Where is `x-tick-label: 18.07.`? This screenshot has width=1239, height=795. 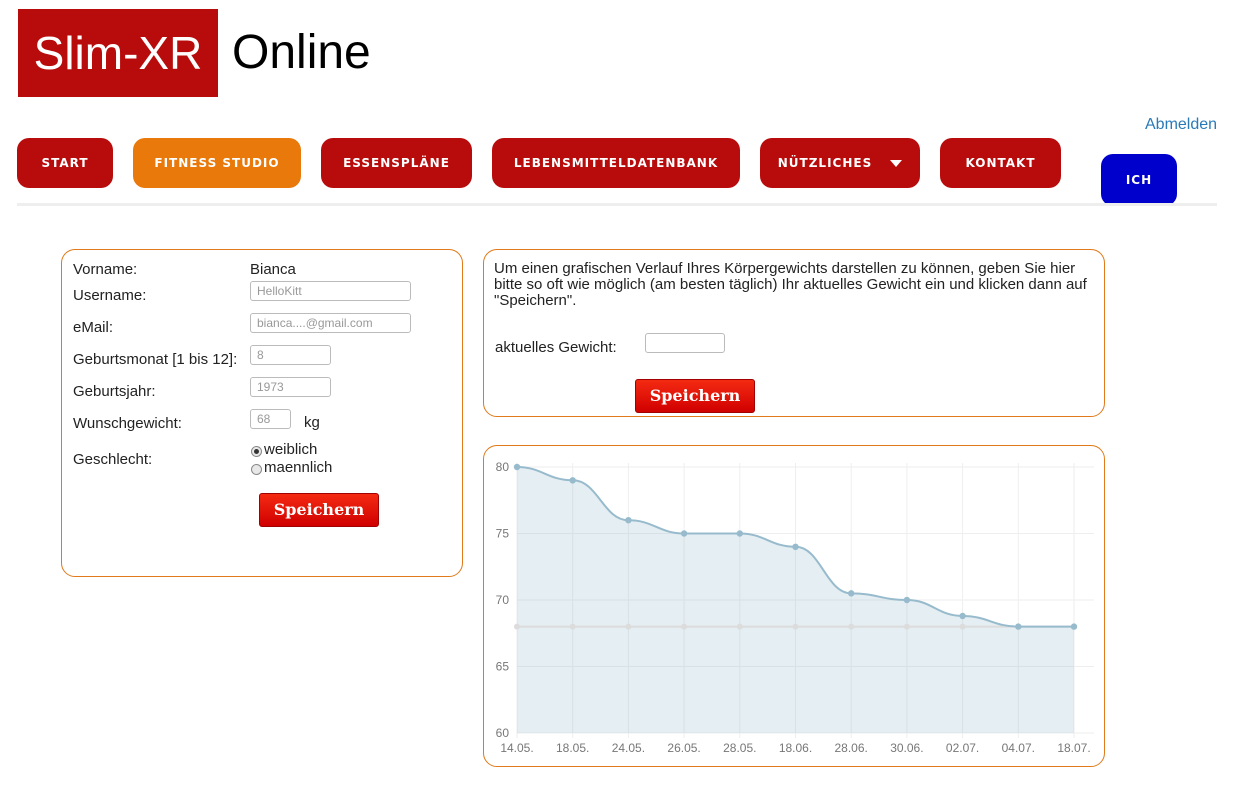 x-tick-label: 18.07. is located at coordinates (1073, 748).